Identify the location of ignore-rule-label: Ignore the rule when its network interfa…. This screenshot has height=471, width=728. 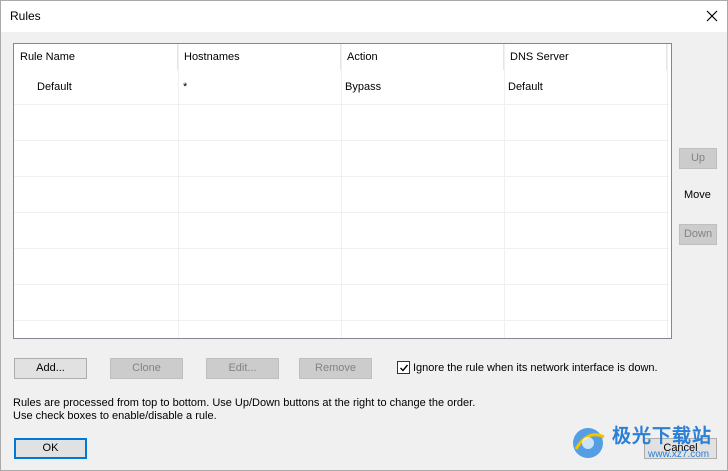
(535, 367).